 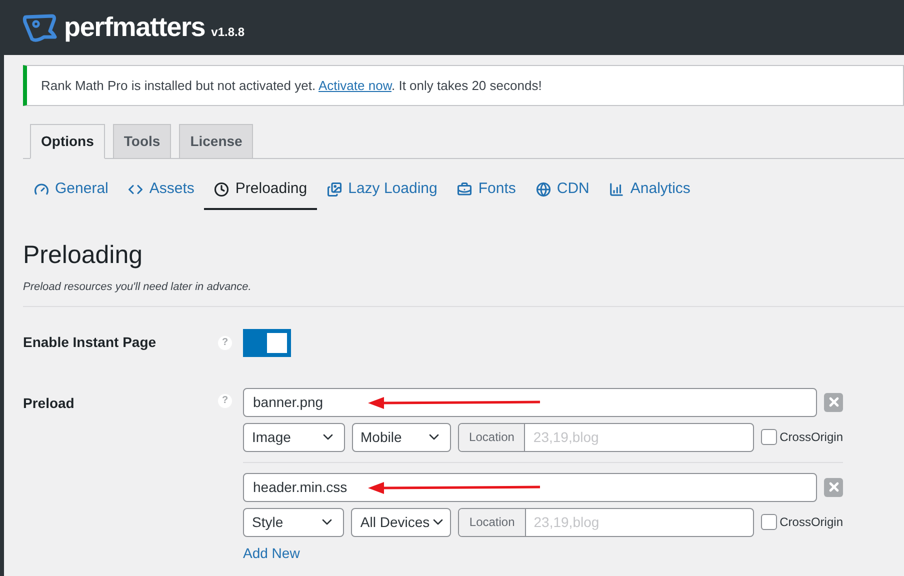 What do you see at coordinates (293, 522) in the screenshot?
I see `type-select: Style` at bounding box center [293, 522].